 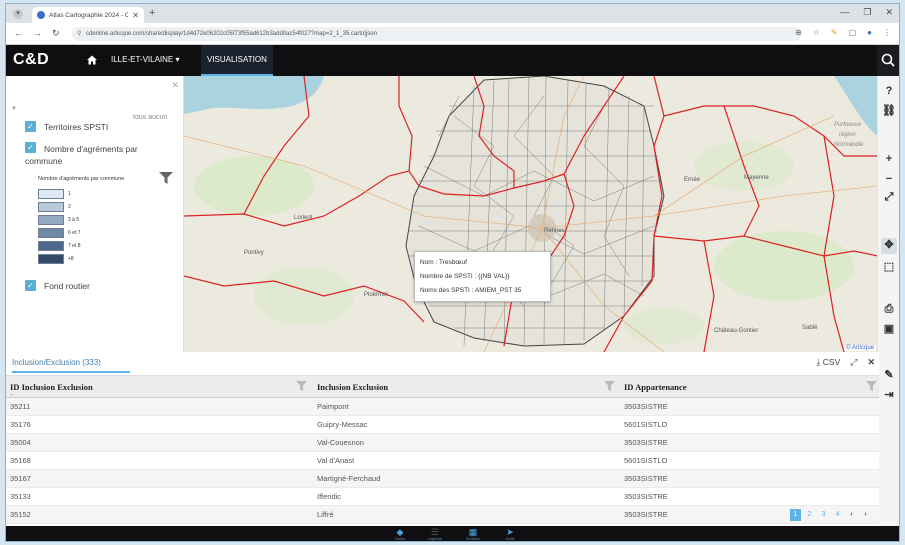 What do you see at coordinates (889, 12) in the screenshot?
I see `close-window-icon: ✕` at bounding box center [889, 12].